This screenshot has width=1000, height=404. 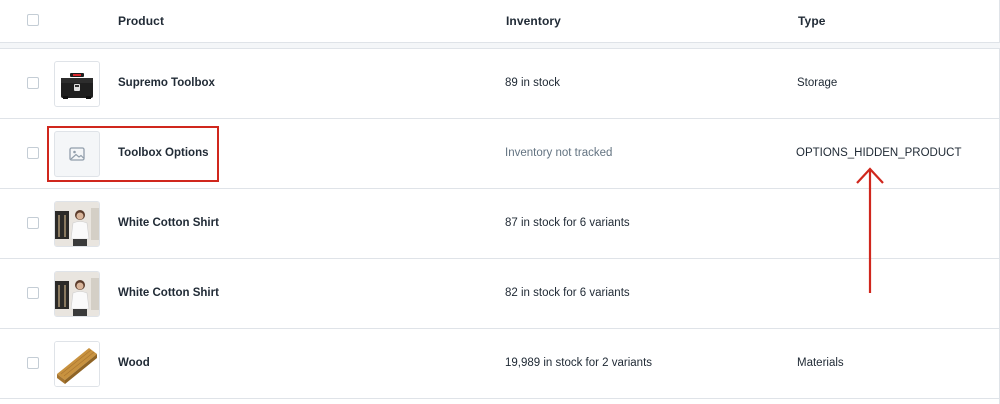 I want to click on toolbox-image, so click(x=77, y=86).